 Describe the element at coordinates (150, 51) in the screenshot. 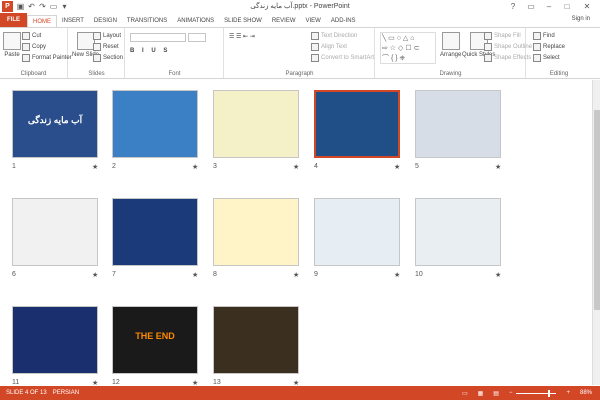

I see `font-format-icons: B I U S` at that location.